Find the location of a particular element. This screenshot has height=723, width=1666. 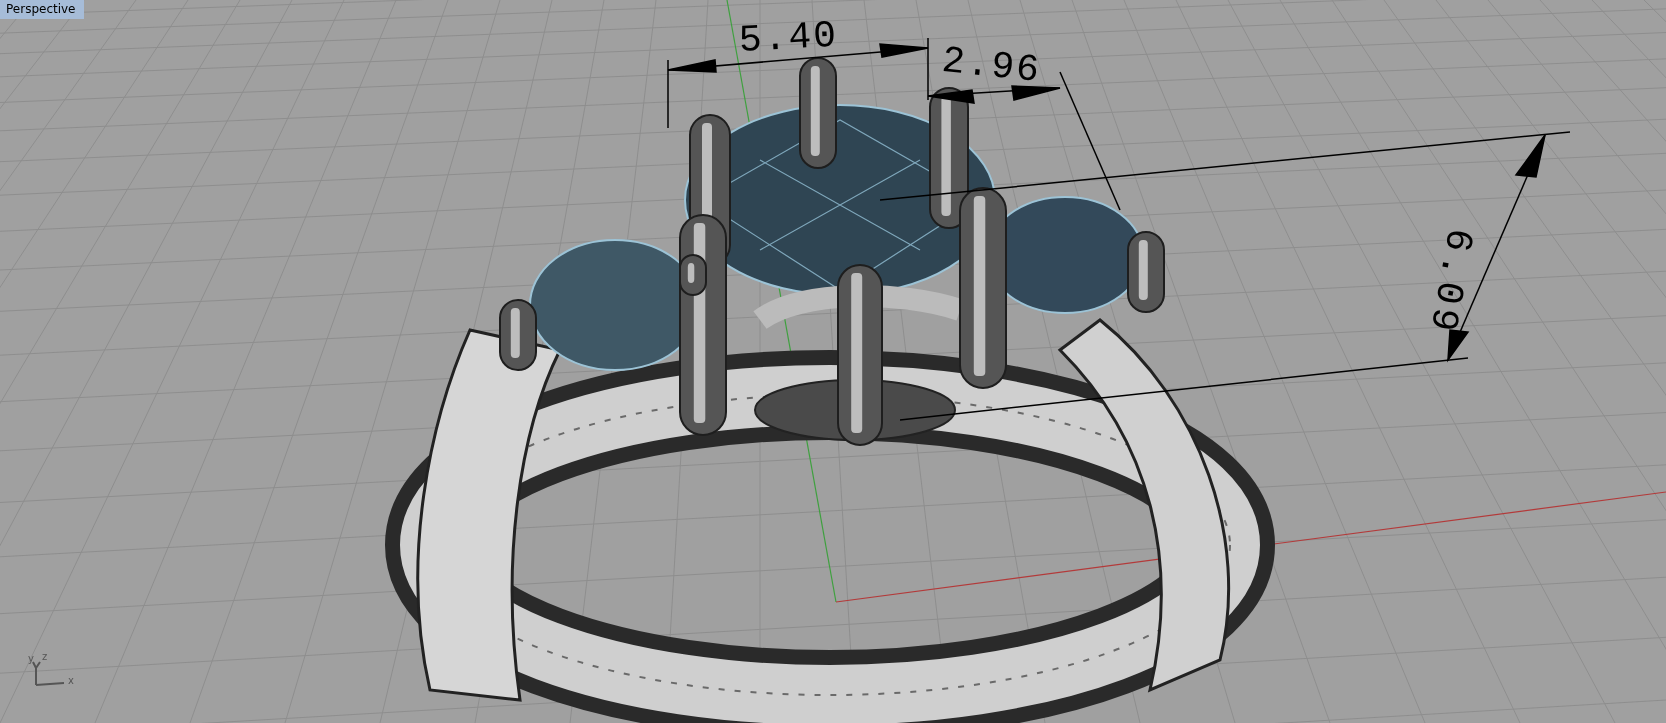

dimension-label: 5.40 is located at coordinates (789, 38).